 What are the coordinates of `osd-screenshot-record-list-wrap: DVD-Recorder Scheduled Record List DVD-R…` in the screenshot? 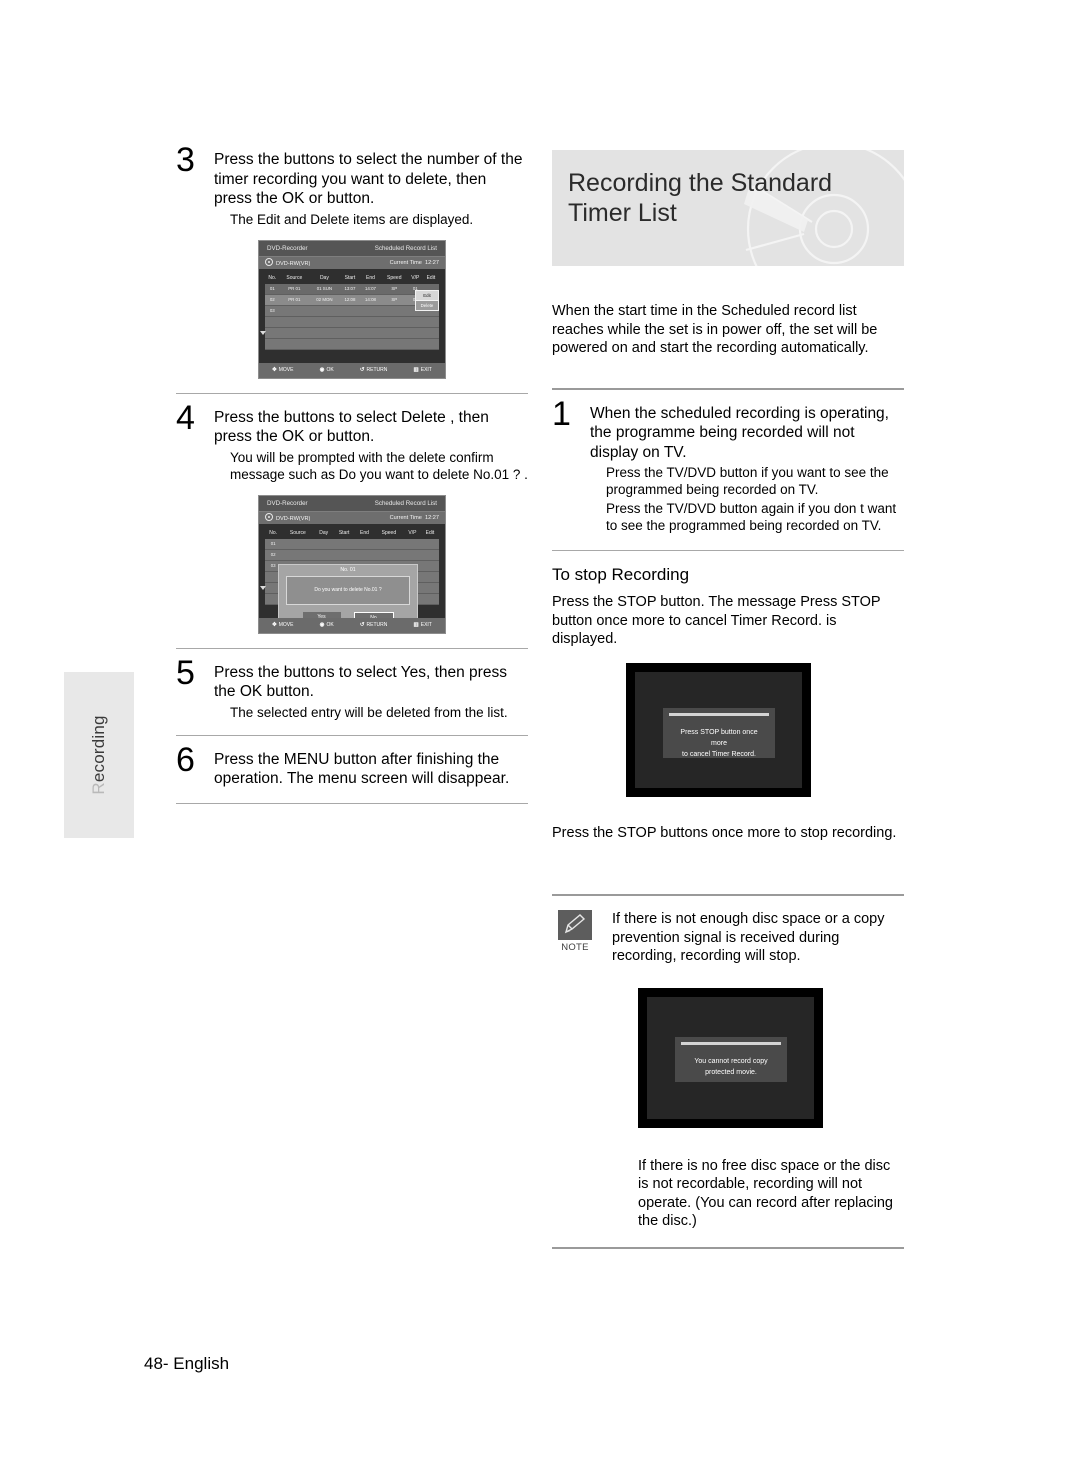 It's located at (352, 309).